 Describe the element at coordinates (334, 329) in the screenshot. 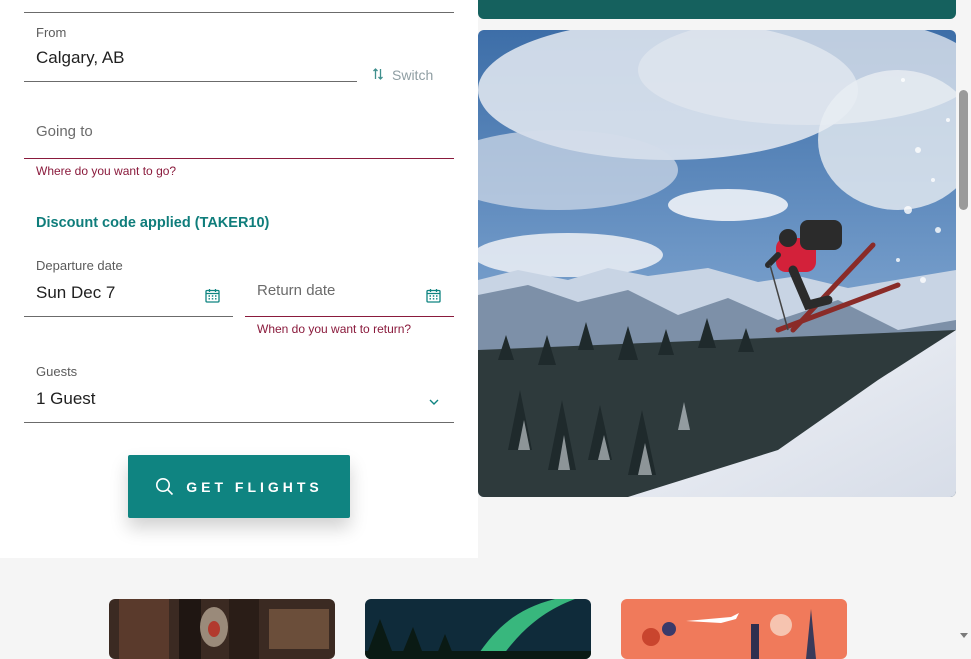

I see `return-date-error: When do you want to return?` at that location.